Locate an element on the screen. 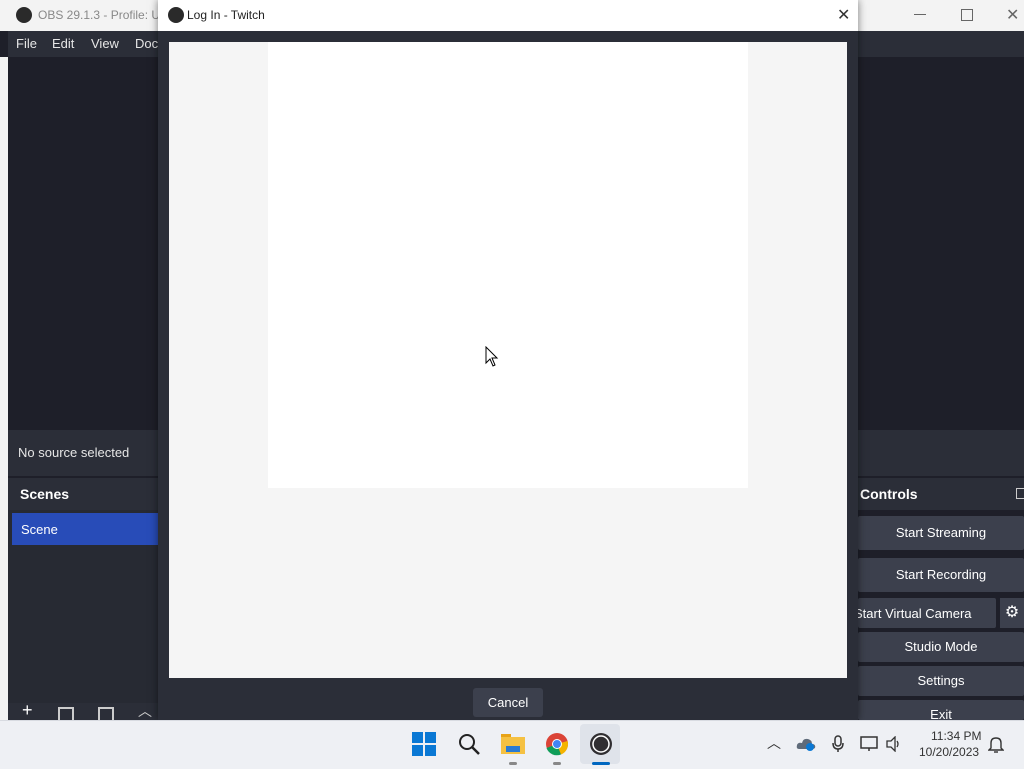 This screenshot has height=769, width=1024. show-hidden-icons-icon: ︿ is located at coordinates (774, 743).